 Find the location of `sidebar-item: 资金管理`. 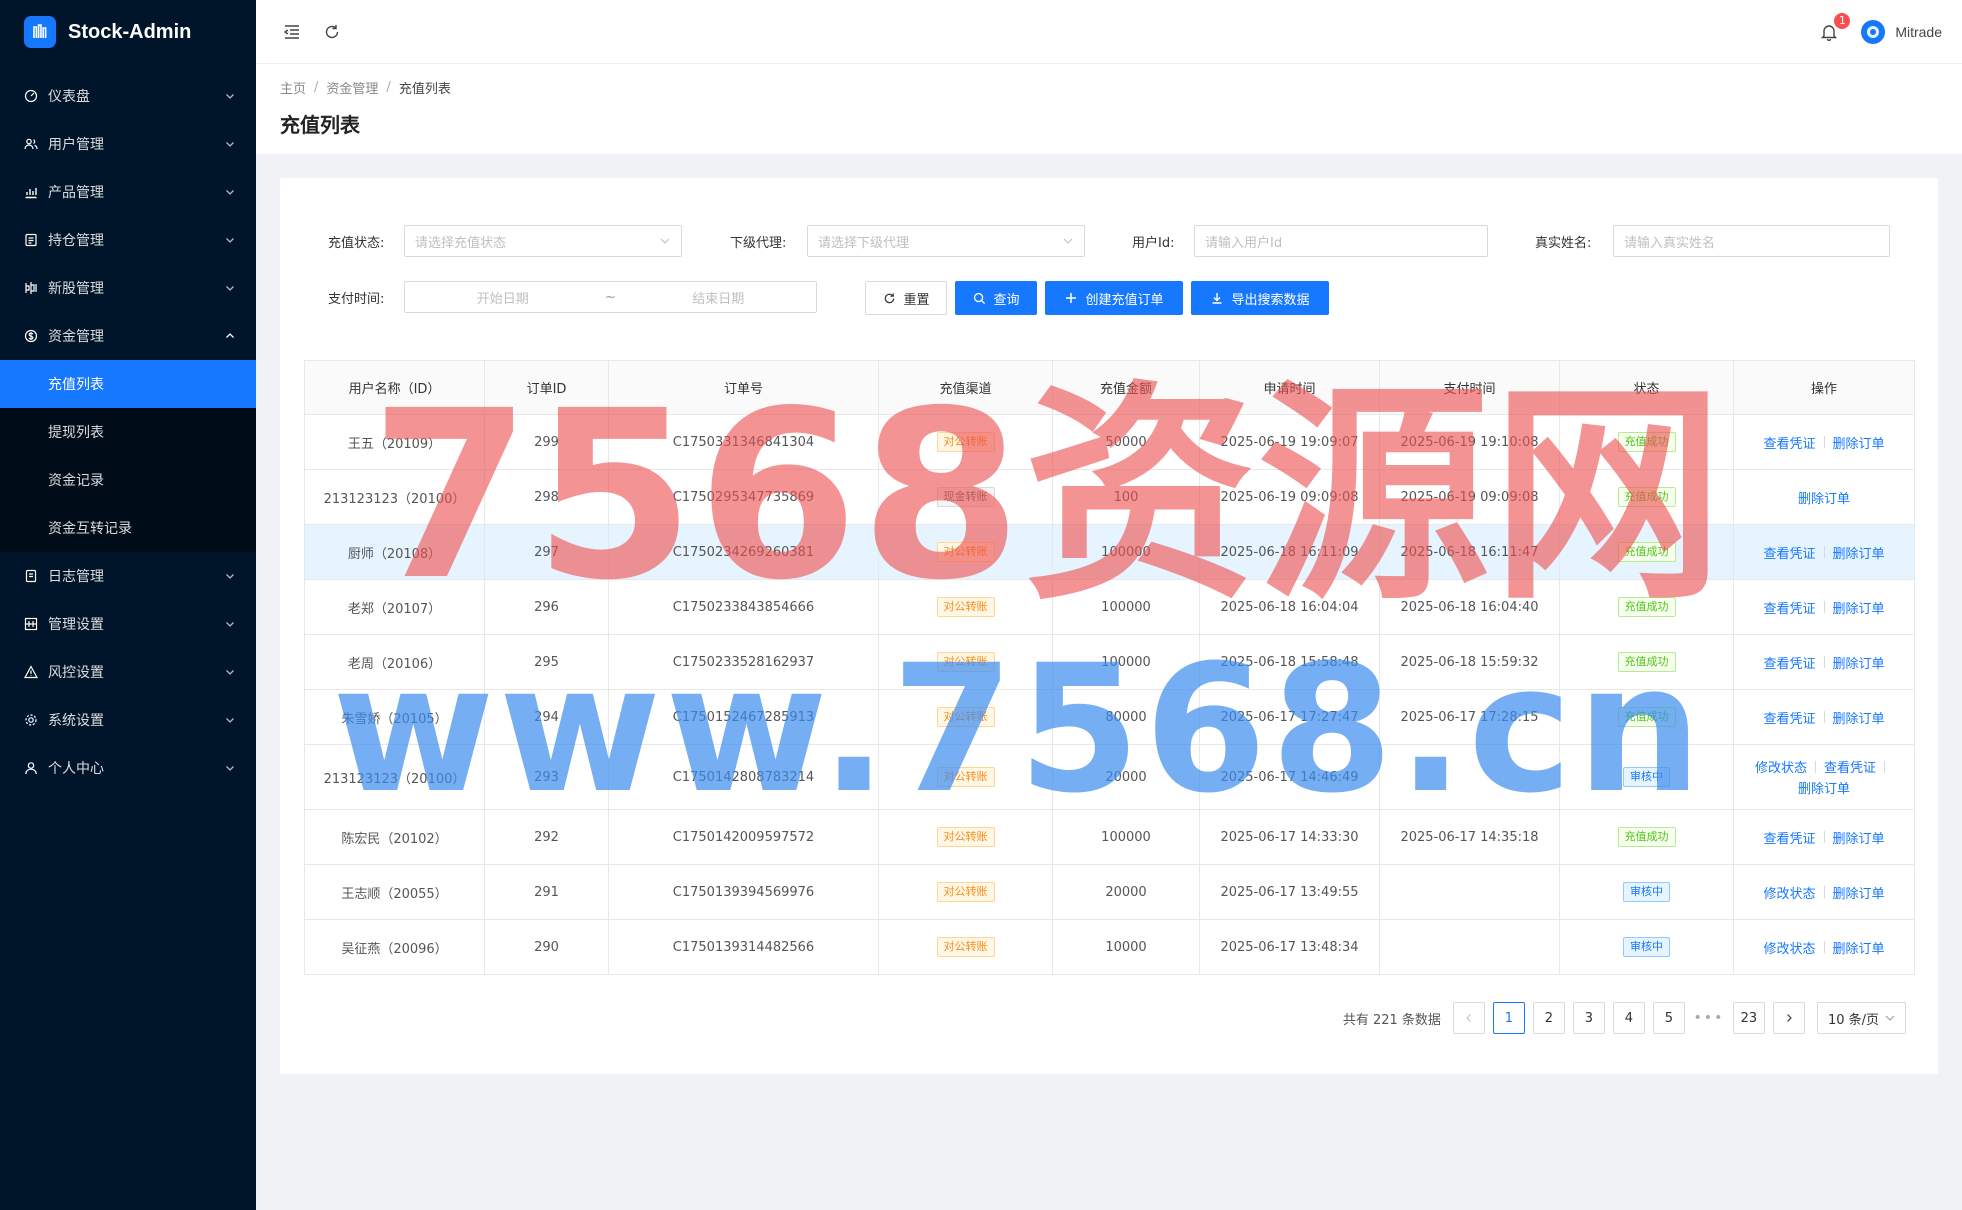

sidebar-item: 资金管理 is located at coordinates (128, 336).